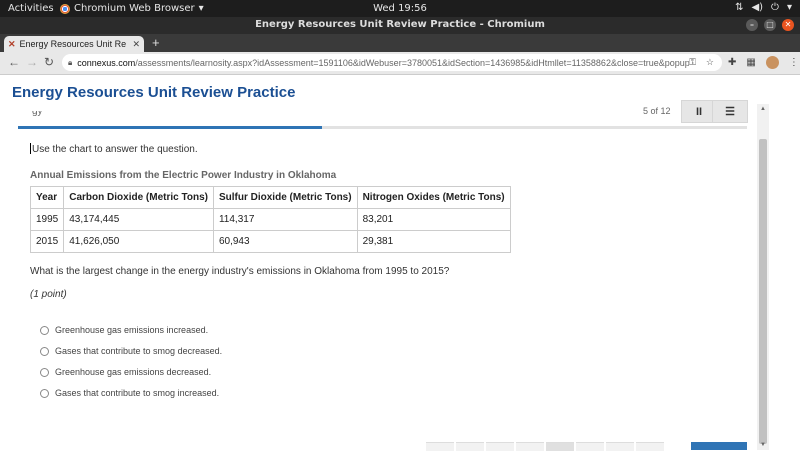  Describe the element at coordinates (692, 62) in the screenshot. I see `key-icon: ⚿` at that location.